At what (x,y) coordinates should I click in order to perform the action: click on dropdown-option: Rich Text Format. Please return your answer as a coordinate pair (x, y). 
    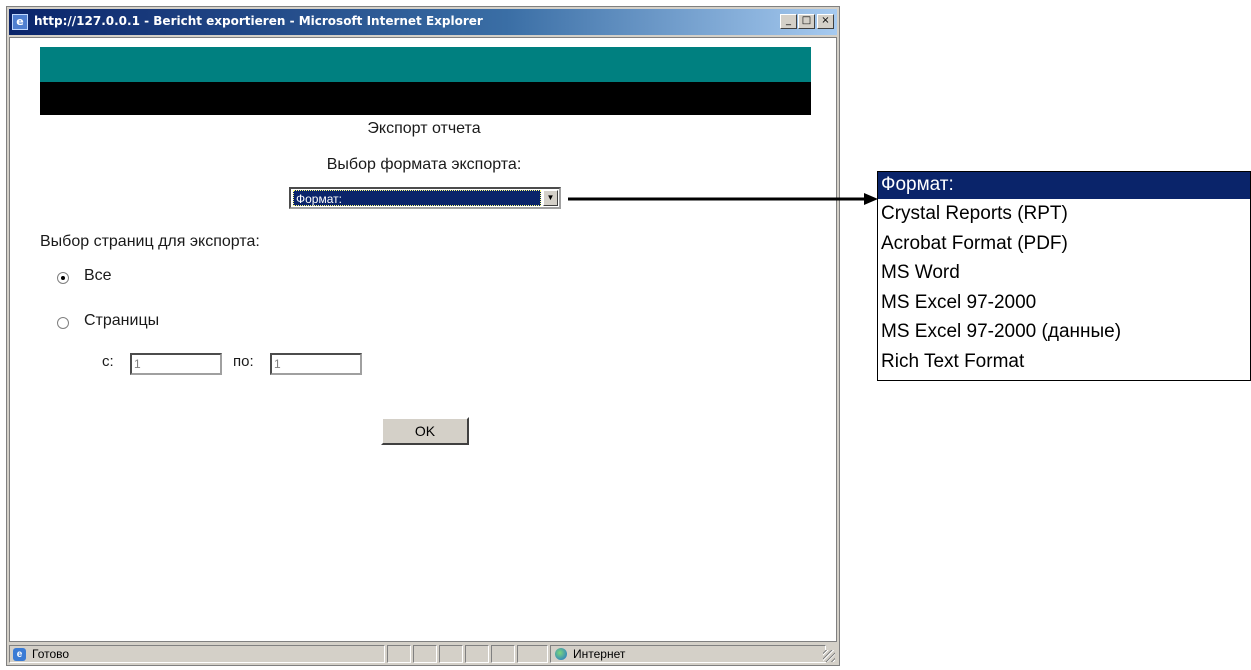
    Looking at the image, I should click on (1064, 362).